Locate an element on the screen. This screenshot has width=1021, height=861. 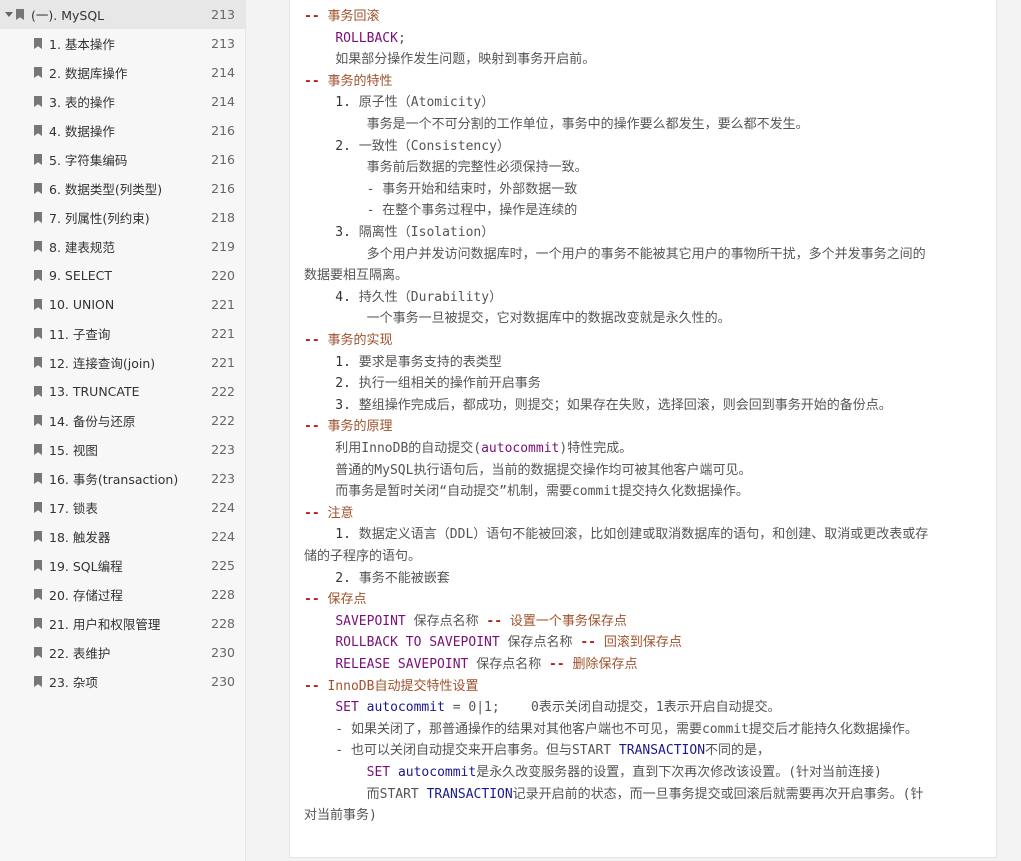
code-line: 2. 事务不能被嵌套 is located at coordinates (645, 578).